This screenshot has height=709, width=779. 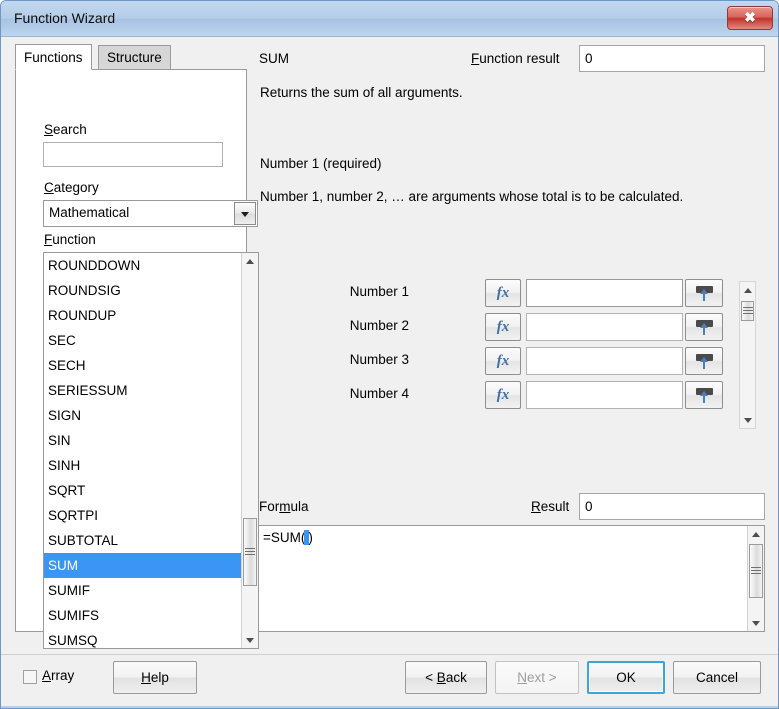 What do you see at coordinates (143, 365) in the screenshot?
I see `function-list-item: SECH` at bounding box center [143, 365].